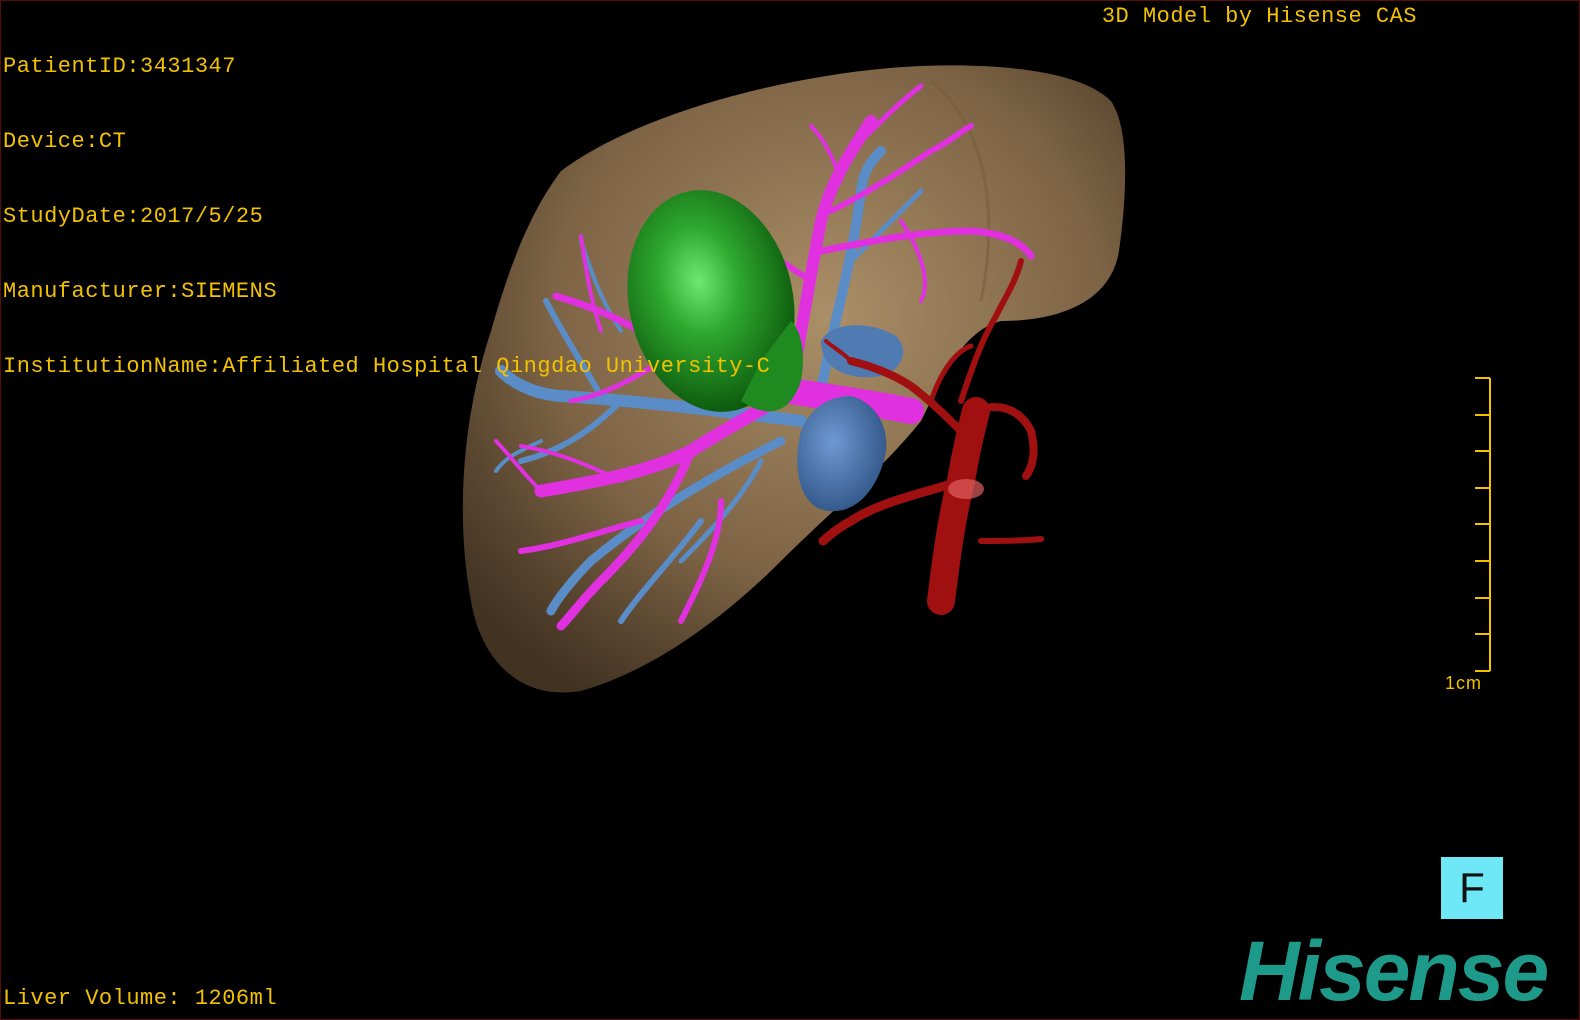 This screenshot has width=1580, height=1020. I want to click on device-label: Device:CT, so click(65, 141).